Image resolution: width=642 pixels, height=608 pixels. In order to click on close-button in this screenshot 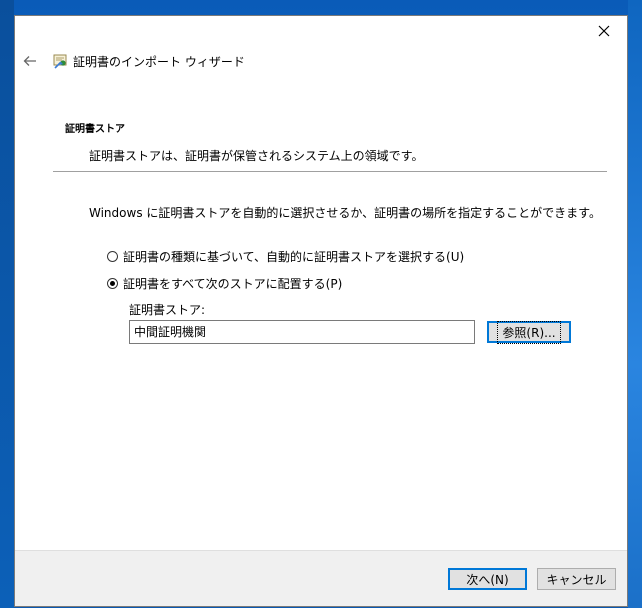, I will do `click(604, 31)`.